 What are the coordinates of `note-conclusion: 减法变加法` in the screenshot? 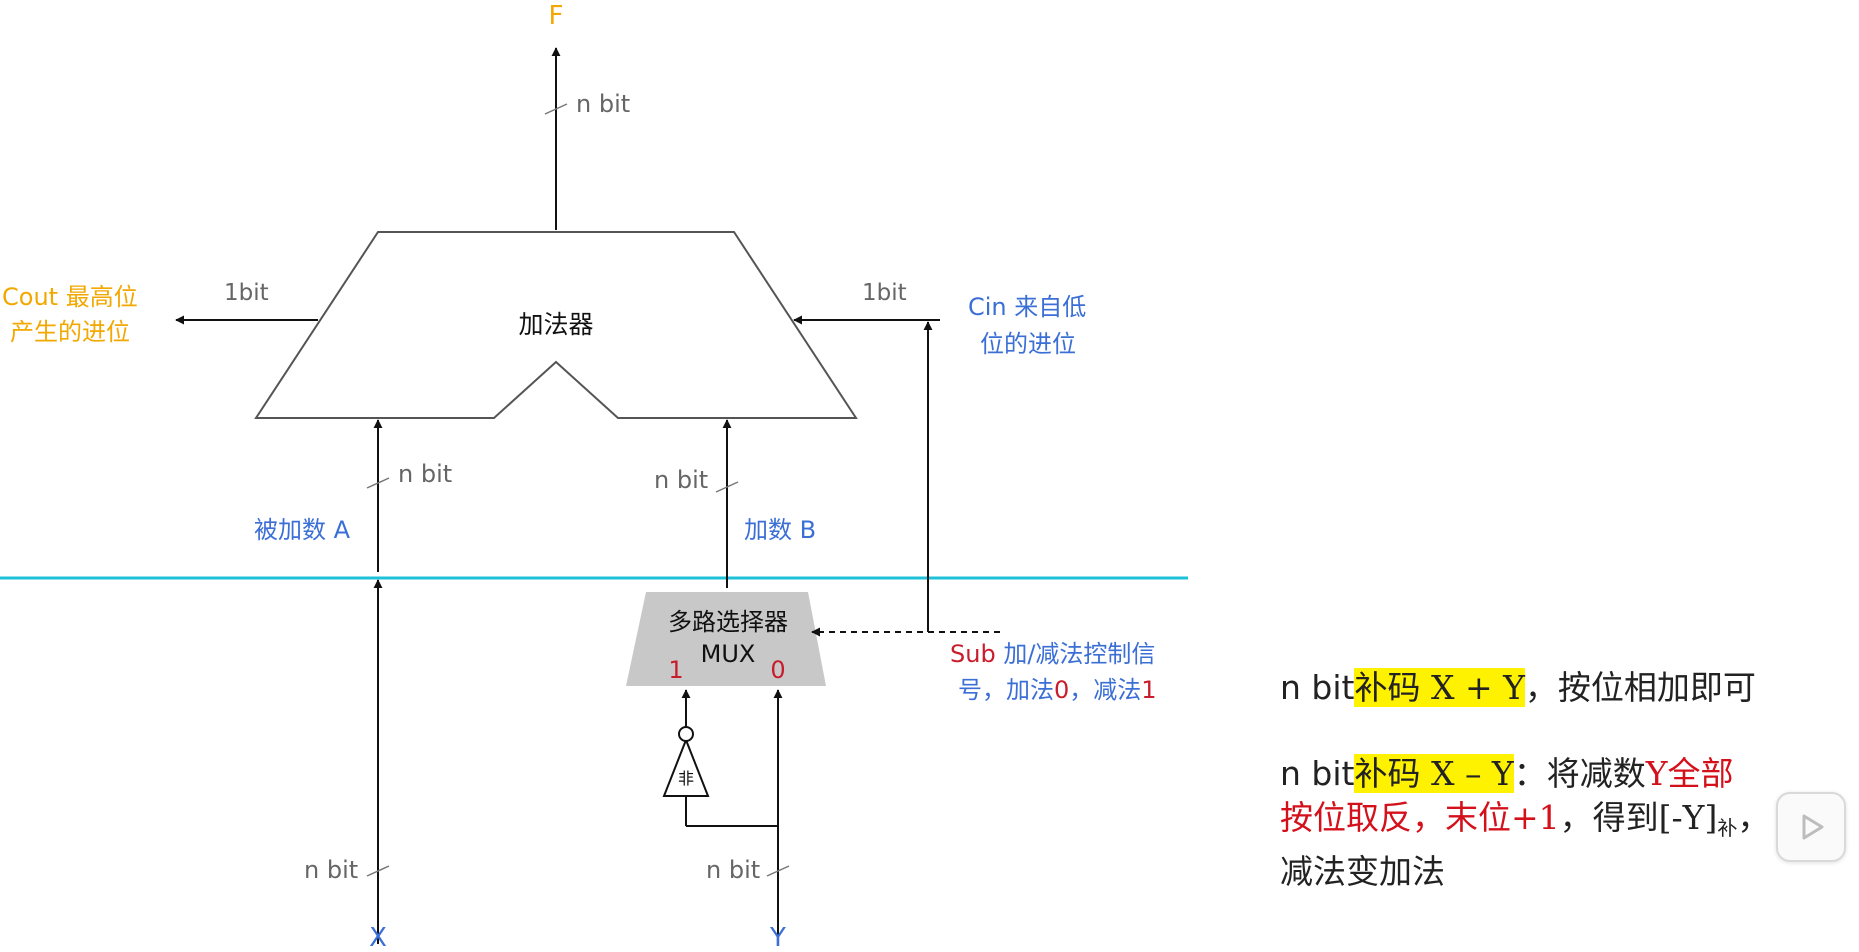 It's located at (1362, 871).